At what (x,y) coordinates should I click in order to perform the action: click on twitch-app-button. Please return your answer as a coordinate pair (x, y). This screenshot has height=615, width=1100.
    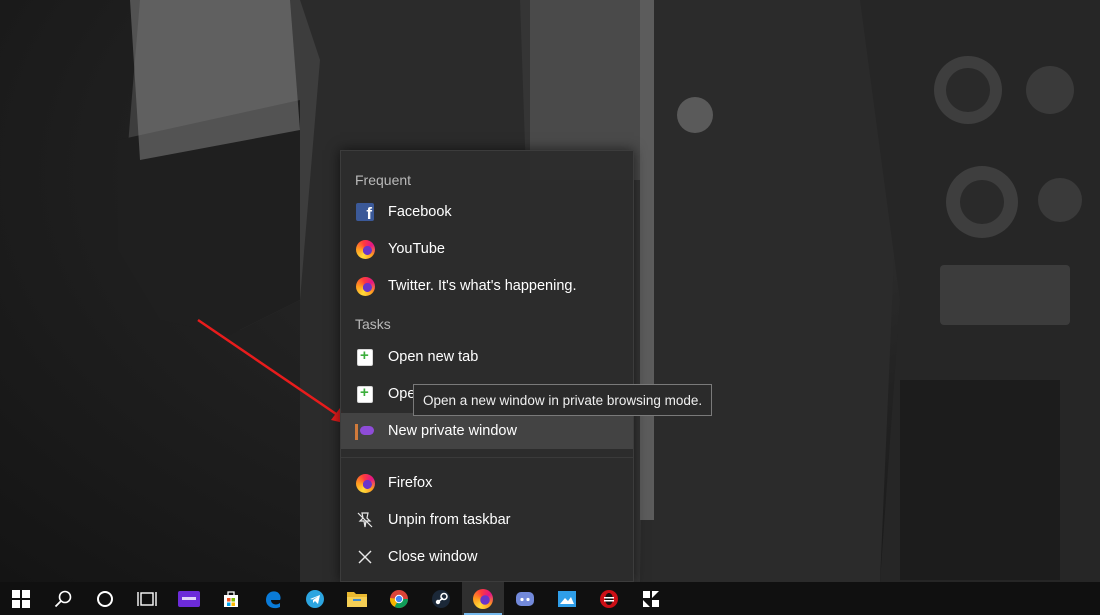
    Looking at the image, I should click on (189, 598).